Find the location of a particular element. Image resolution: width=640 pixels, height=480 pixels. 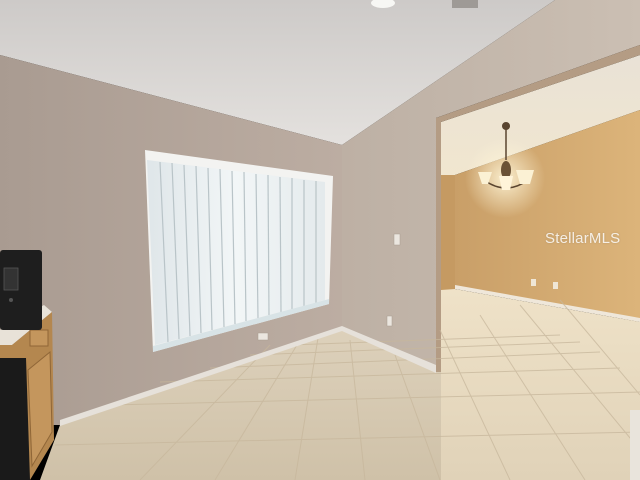

appliance-panel is located at coordinates (11, 279).